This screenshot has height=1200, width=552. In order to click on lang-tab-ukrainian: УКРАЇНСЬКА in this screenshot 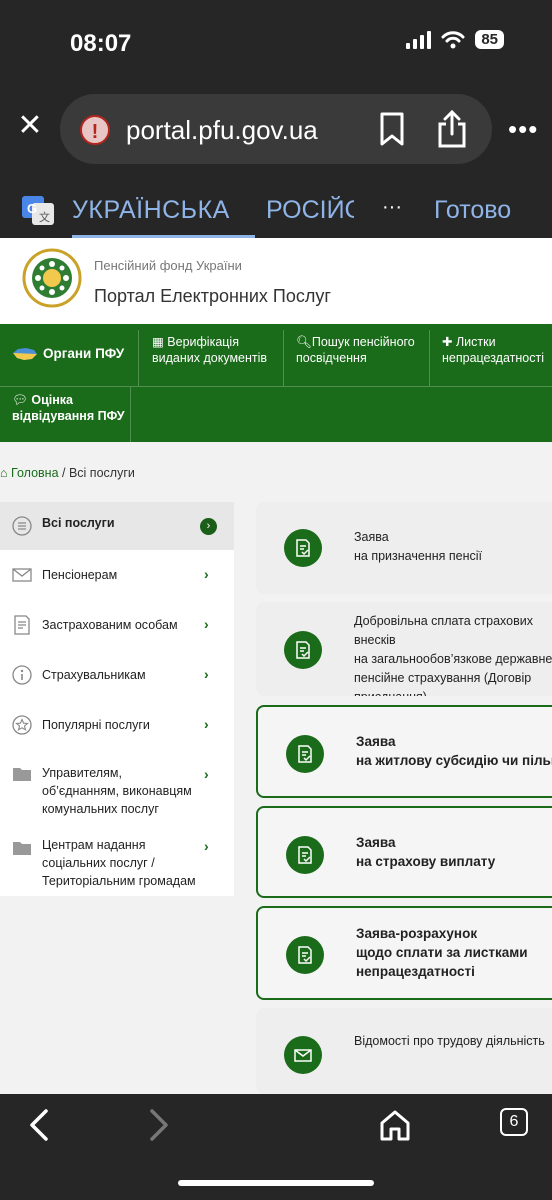, I will do `click(151, 210)`.